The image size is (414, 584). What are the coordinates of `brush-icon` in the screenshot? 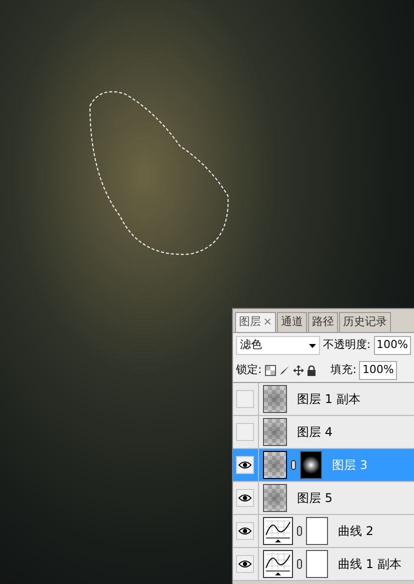 It's located at (284, 370).